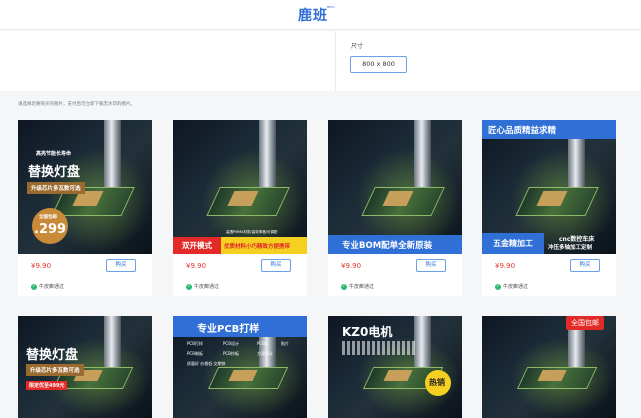  Describe the element at coordinates (437, 382) in the screenshot. I see `hot-badge-label: 热销` at that location.